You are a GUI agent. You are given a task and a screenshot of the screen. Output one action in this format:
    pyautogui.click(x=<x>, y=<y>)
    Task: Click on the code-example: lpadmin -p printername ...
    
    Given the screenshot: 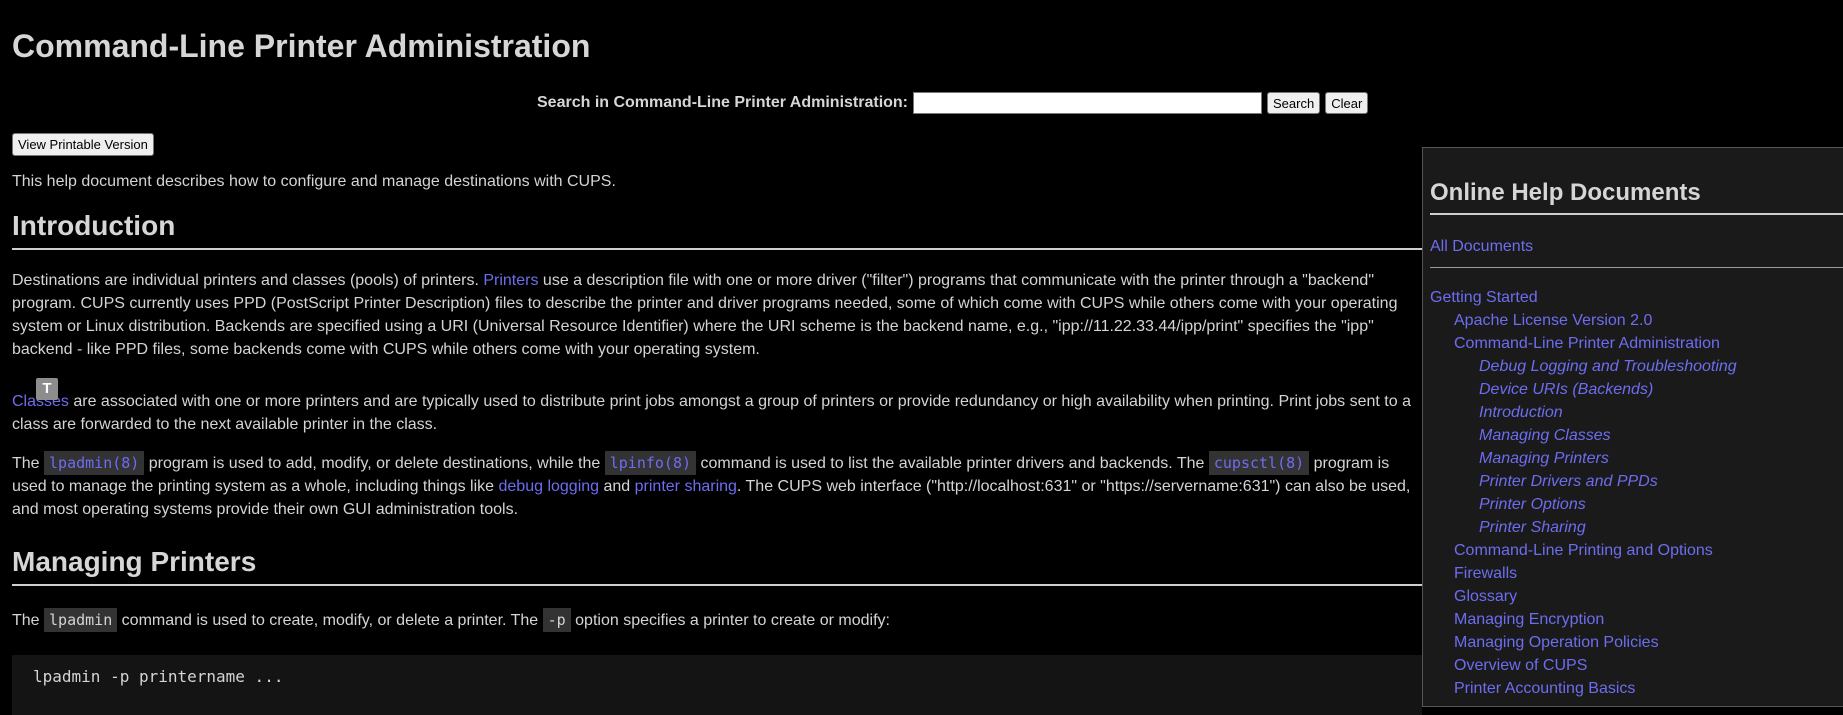 What is the action you would take?
    pyautogui.click(x=158, y=676)
    